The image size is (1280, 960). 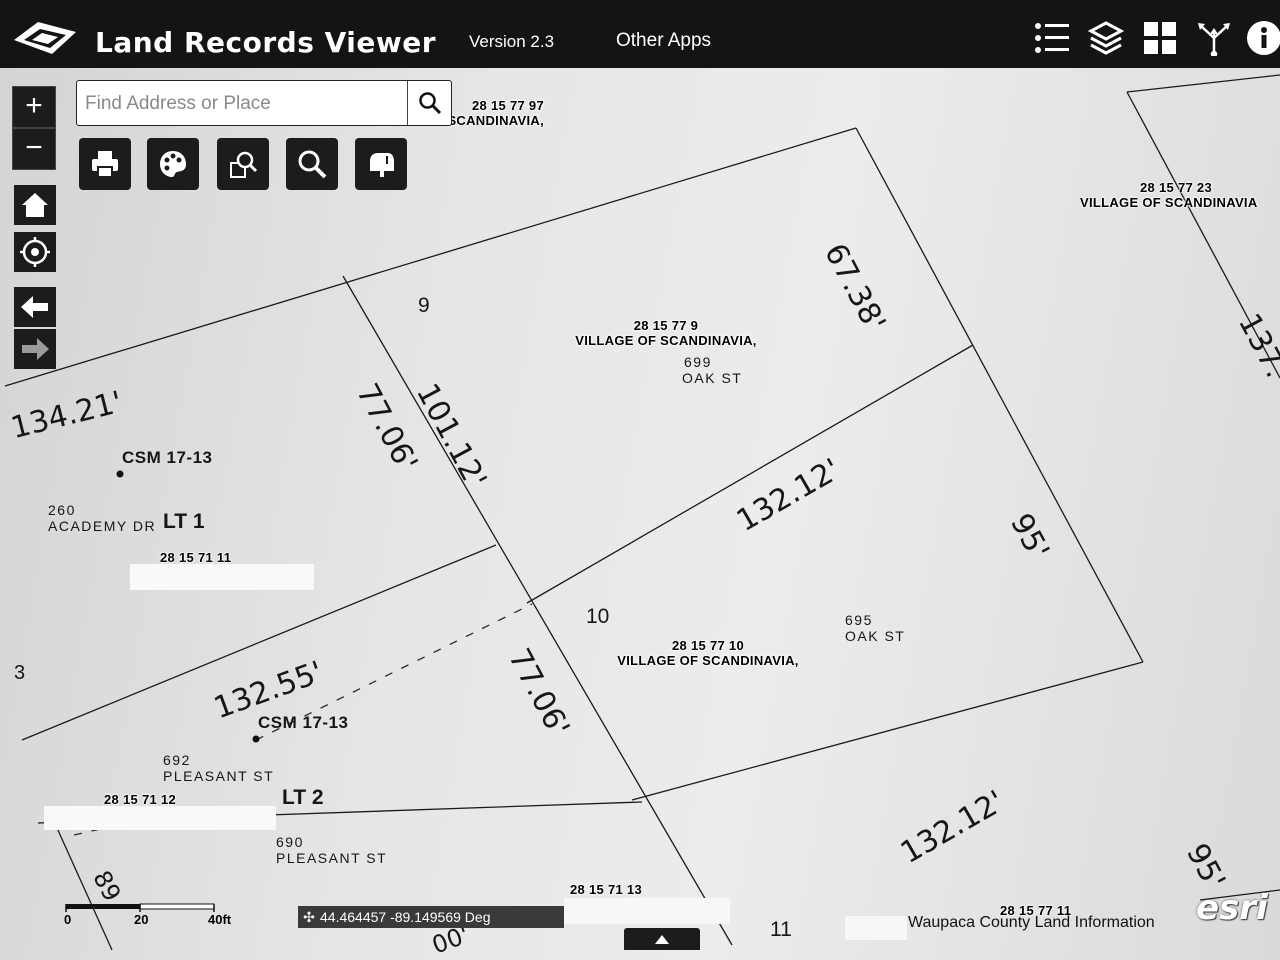 I want to click on lot-label: LT 2, so click(x=303, y=797).